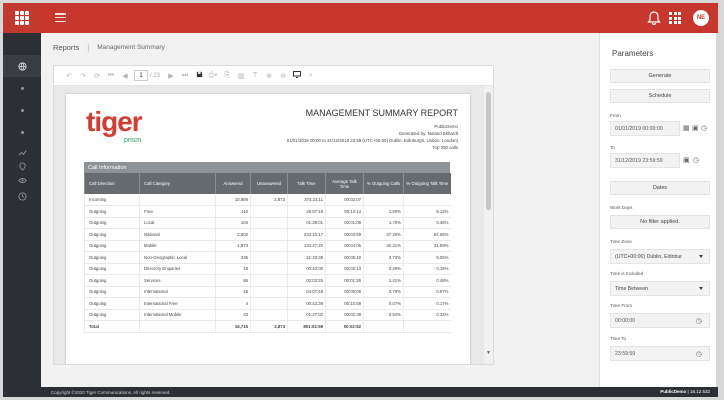 This screenshot has height=400, width=724. I want to click on table-cell: 33, so click(233, 315).